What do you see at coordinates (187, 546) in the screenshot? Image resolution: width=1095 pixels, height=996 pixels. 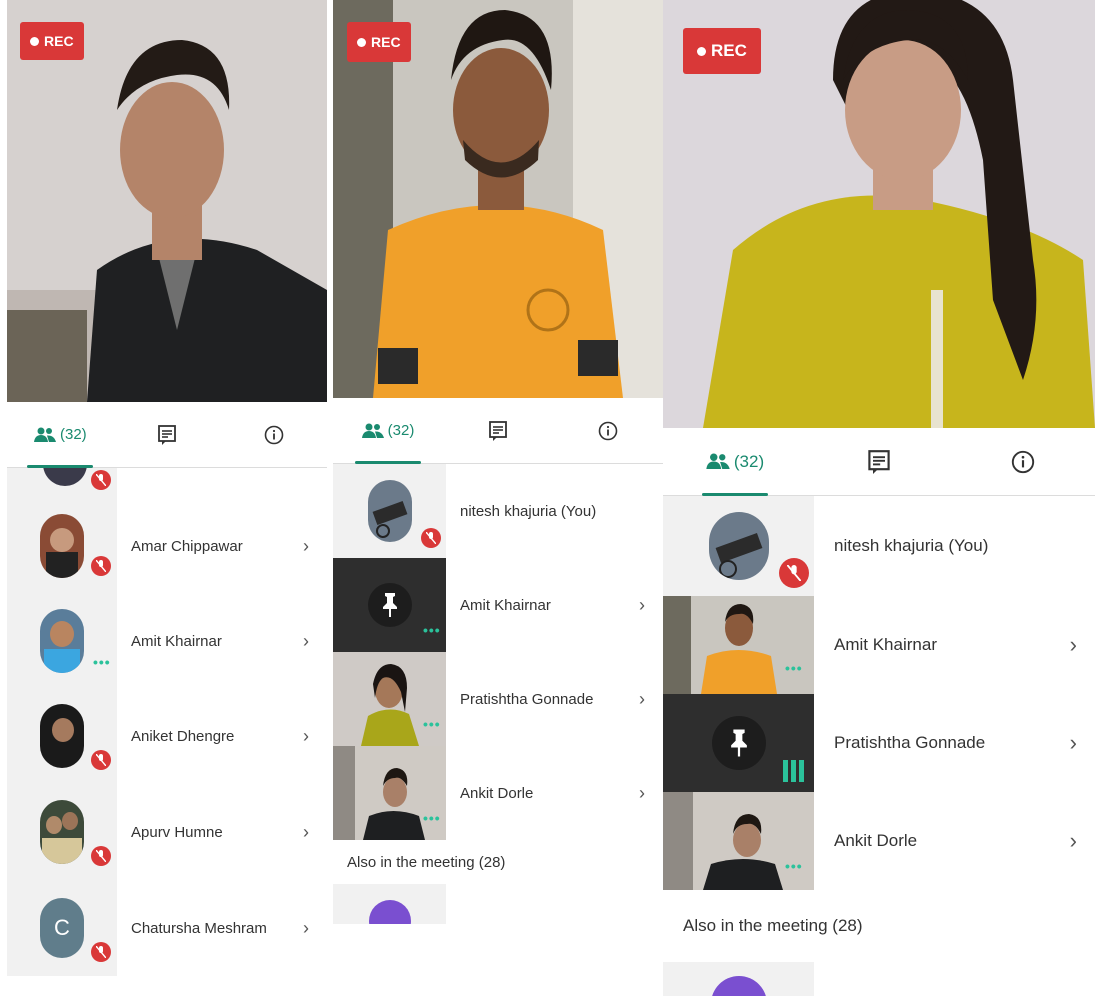 I see `participant-name: Amar Chippawar` at bounding box center [187, 546].